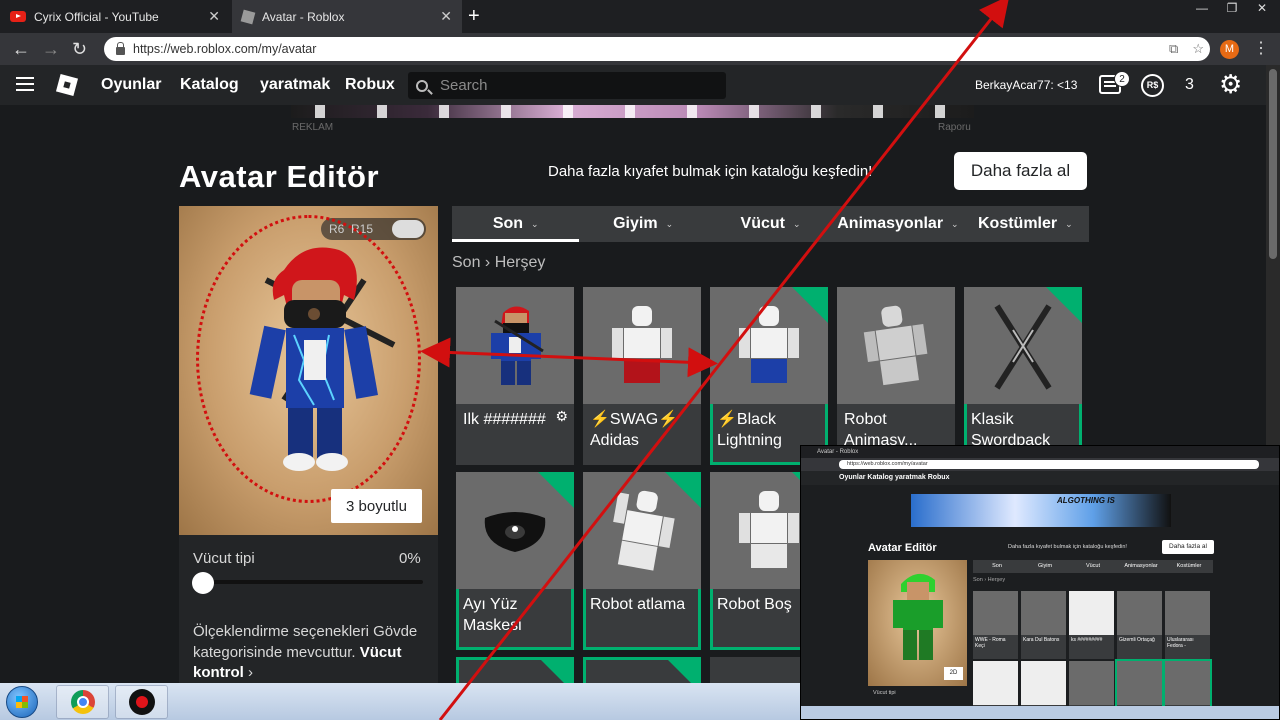 Image resolution: width=1280 pixels, height=720 pixels. What do you see at coordinates (313, 582) in the screenshot?
I see `body-type-slider-track` at bounding box center [313, 582].